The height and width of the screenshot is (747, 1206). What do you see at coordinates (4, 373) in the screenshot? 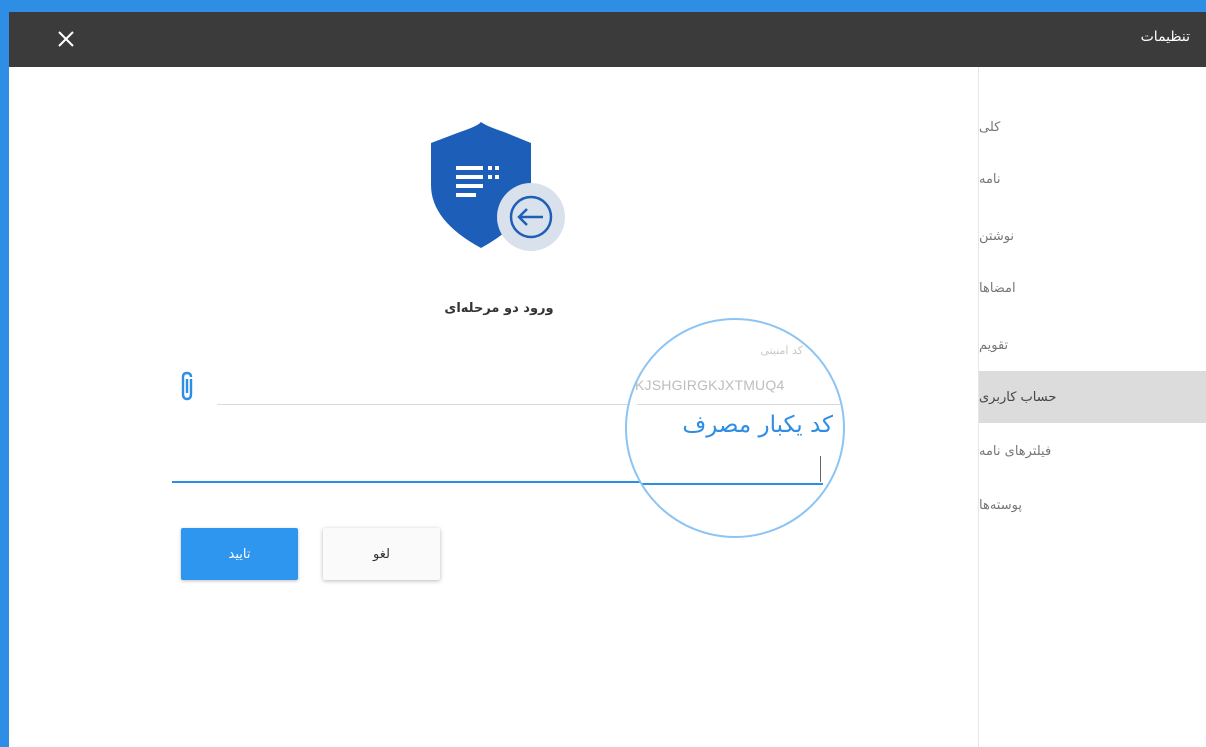
I see `window-frame-left` at bounding box center [4, 373].